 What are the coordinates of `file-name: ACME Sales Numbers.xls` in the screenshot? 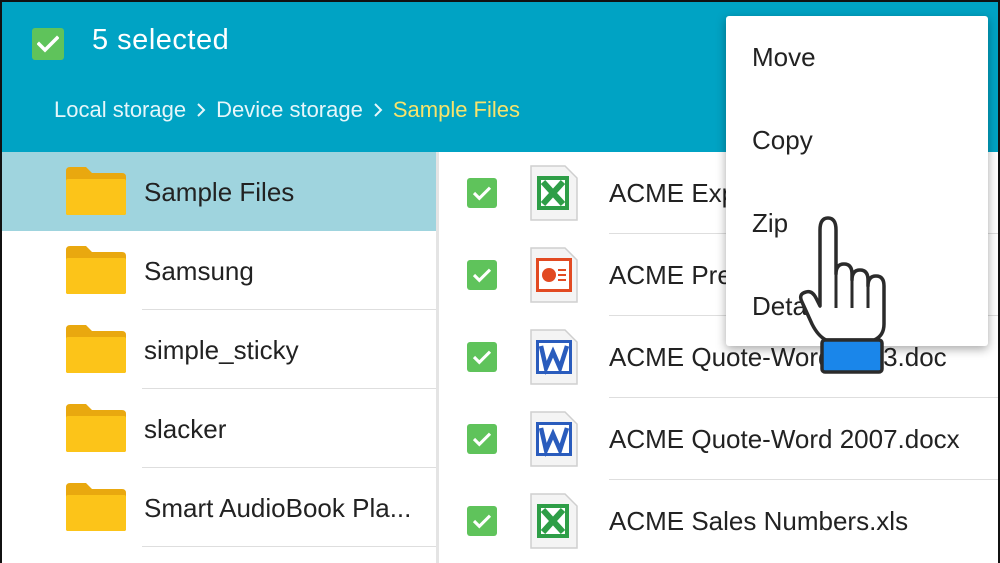 It's located at (759, 521).